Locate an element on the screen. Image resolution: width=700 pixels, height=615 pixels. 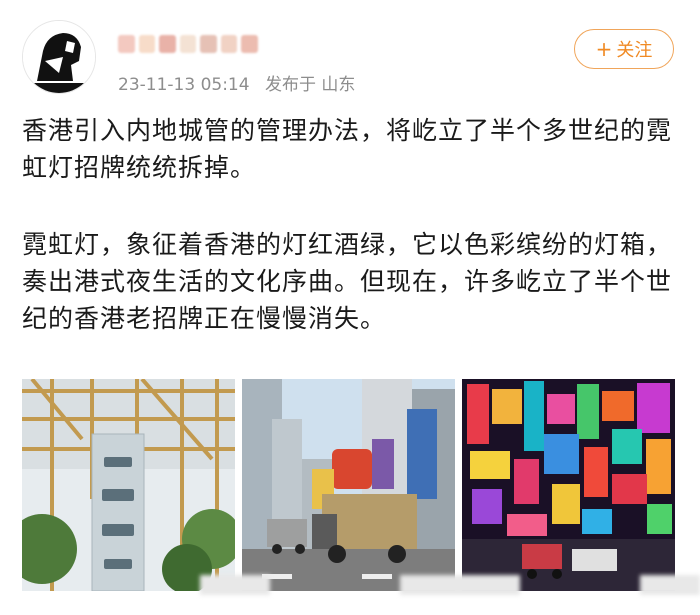
neon-street-photo is located at coordinates (568, 485).